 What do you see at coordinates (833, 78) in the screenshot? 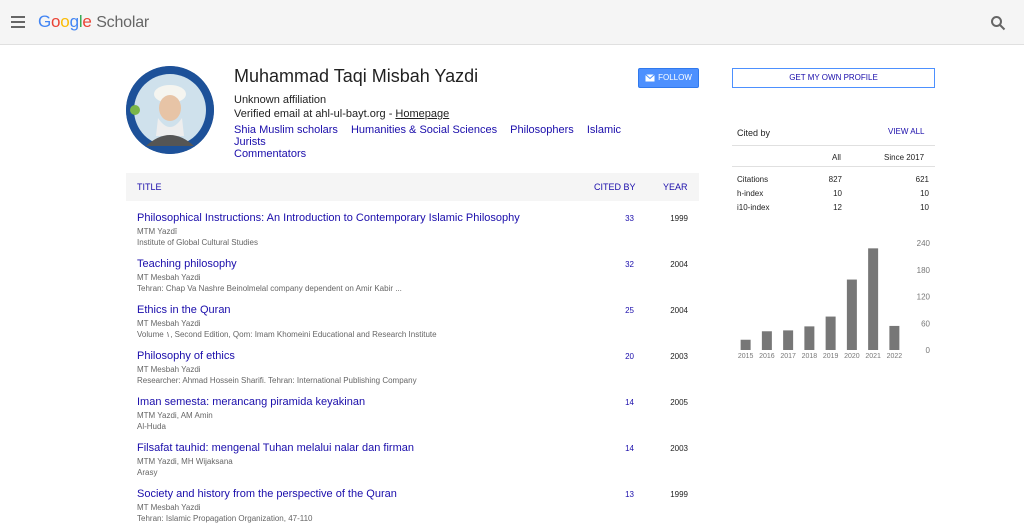
I see `get-my-own-profile-button: GET MY OWN PROFILE` at bounding box center [833, 78].